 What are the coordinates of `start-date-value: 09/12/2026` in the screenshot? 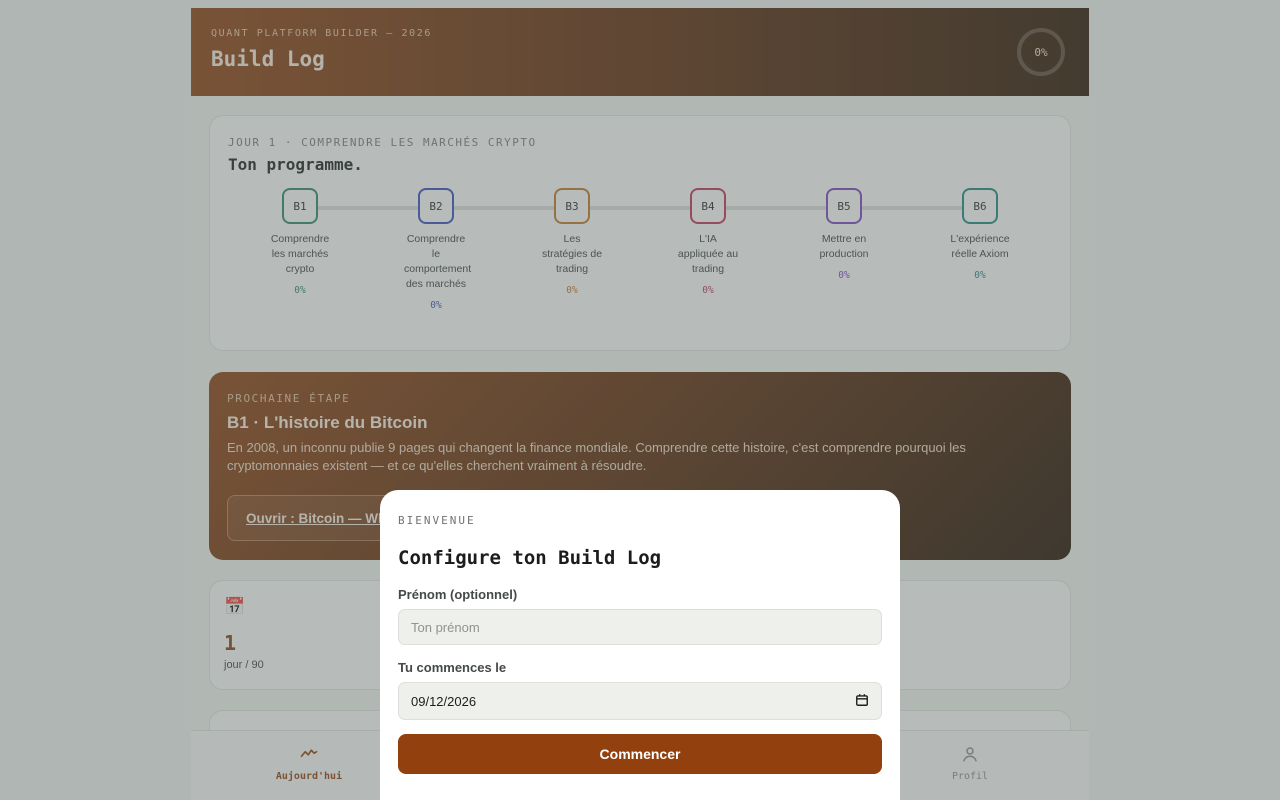 It's located at (444, 701).